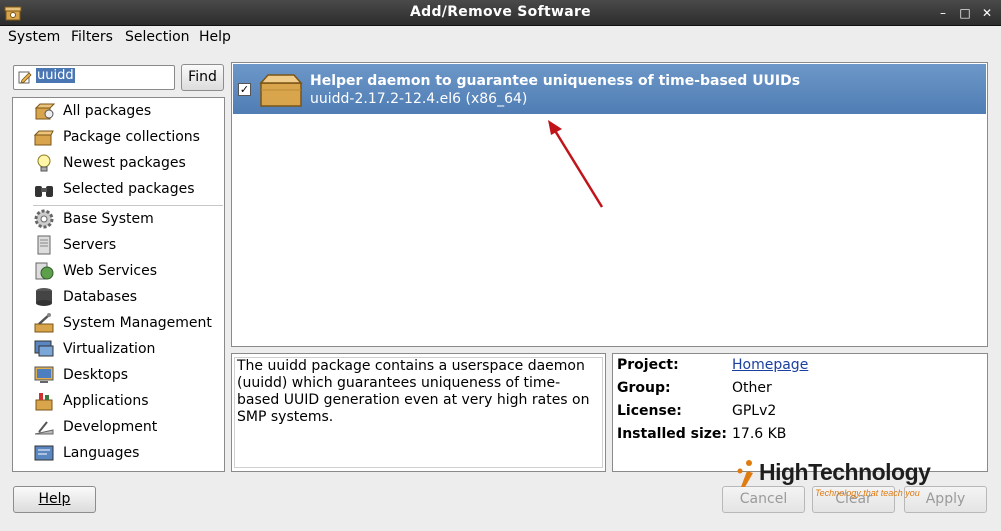 The image size is (1001, 531). Describe the element at coordinates (124, 163) in the screenshot. I see `sidebar-item-label: Newest packages` at that location.